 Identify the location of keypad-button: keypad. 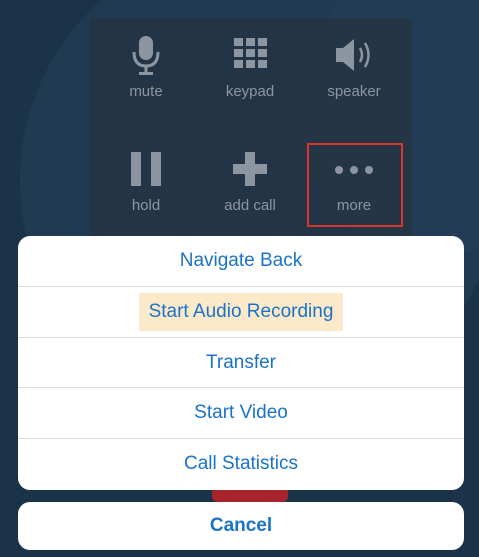
(250, 67).